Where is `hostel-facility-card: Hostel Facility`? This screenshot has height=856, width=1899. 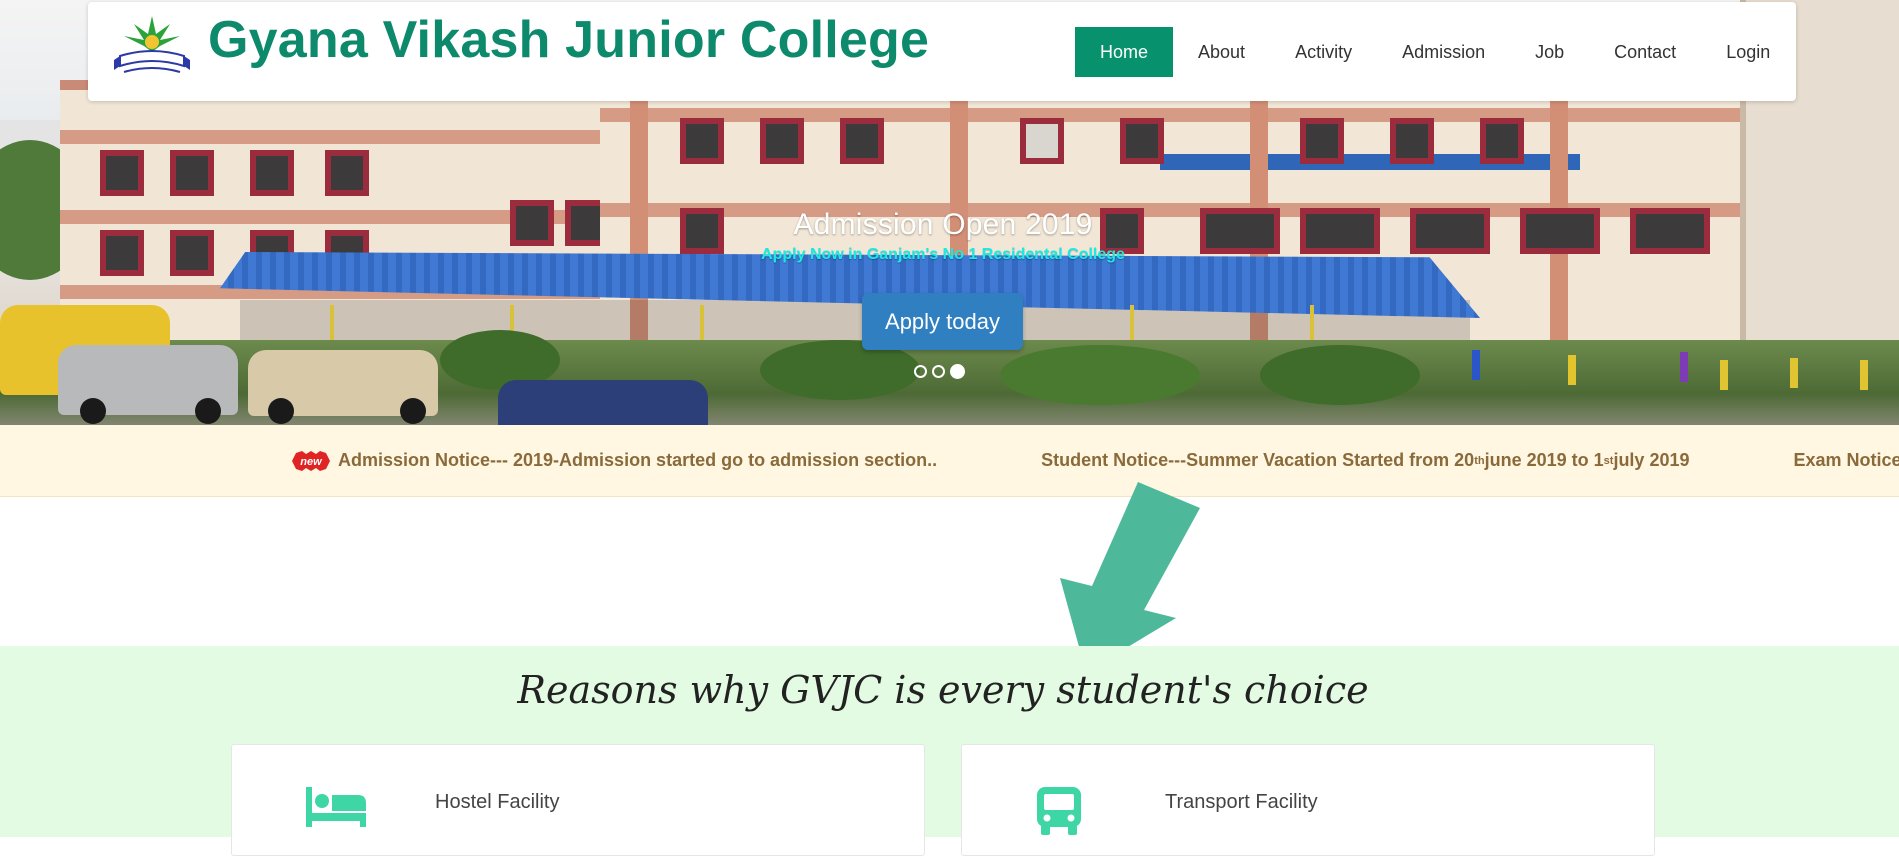 hostel-facility-card: Hostel Facility is located at coordinates (578, 800).